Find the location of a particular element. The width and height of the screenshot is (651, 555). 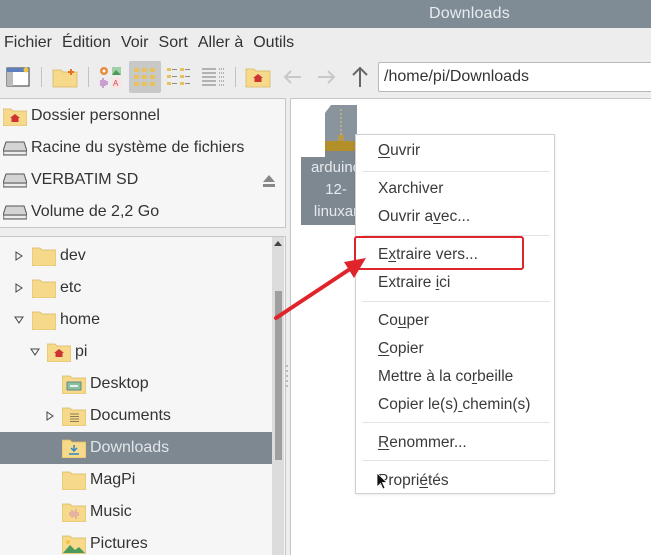

thumbnail-view-button: A is located at coordinates (111, 77).